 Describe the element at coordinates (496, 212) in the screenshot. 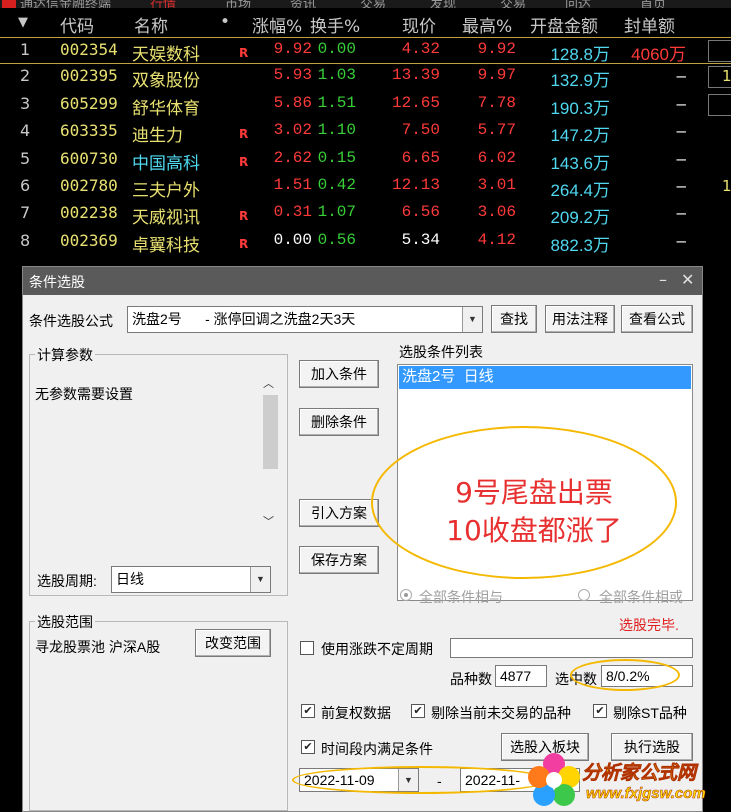

I see `high-pct: 3.06` at that location.